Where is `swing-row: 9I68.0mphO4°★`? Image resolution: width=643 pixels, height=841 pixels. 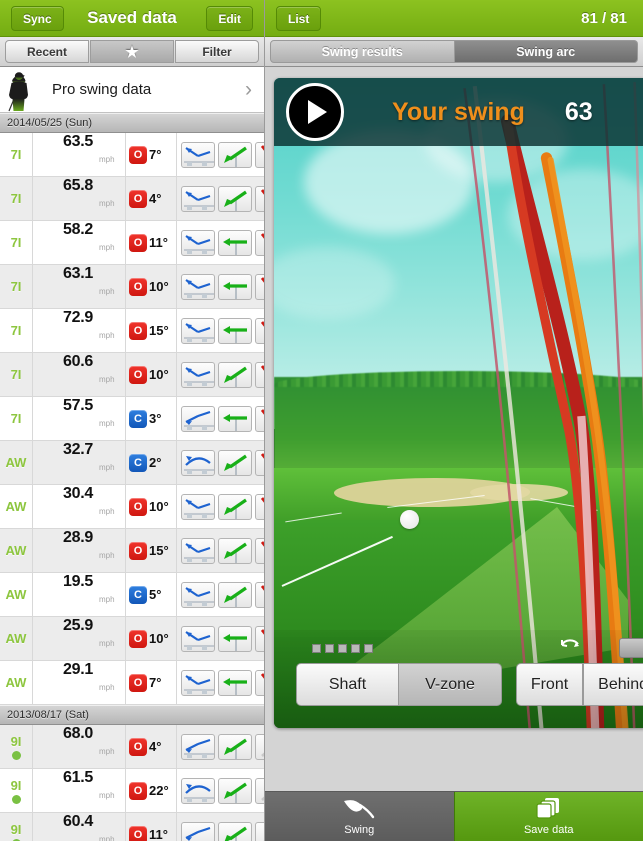
swing-row: 9I68.0mphO4°★ is located at coordinates (132, 747).